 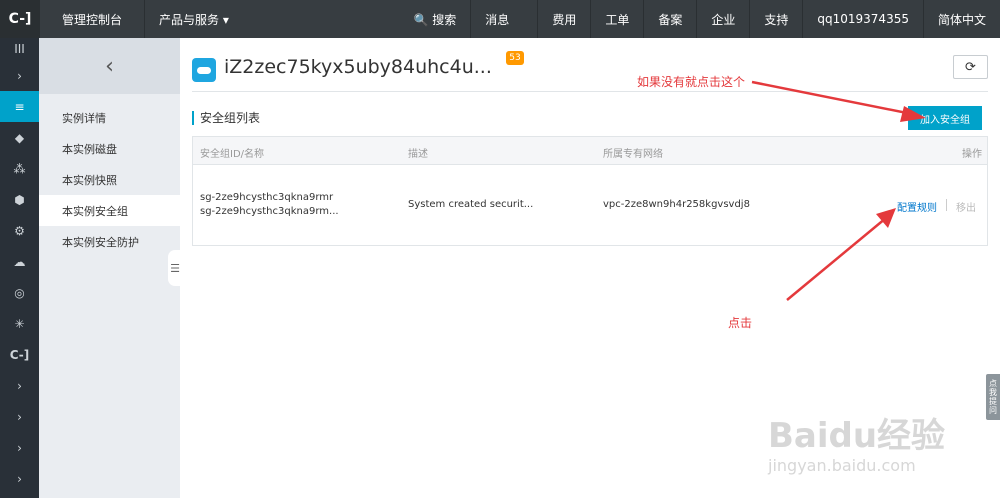 What do you see at coordinates (917, 206) in the screenshot?
I see `configure-rules-link: 配置规则` at bounding box center [917, 206].